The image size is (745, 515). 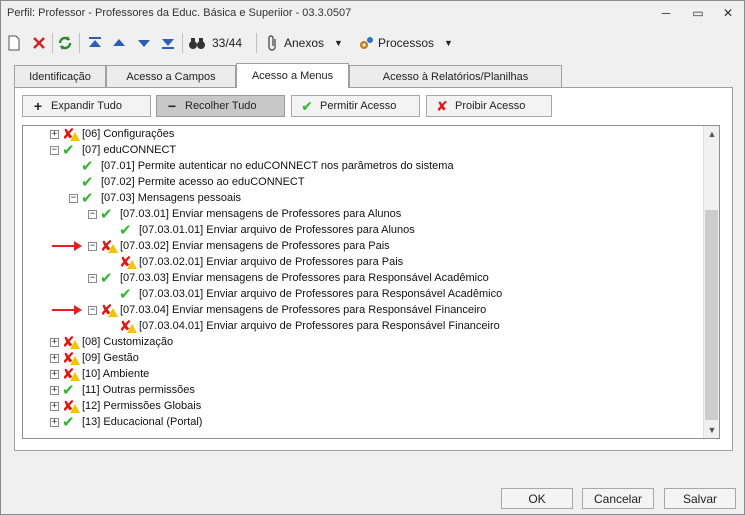 What do you see at coordinates (700, 498) in the screenshot?
I see `save-button: Salvar` at bounding box center [700, 498].